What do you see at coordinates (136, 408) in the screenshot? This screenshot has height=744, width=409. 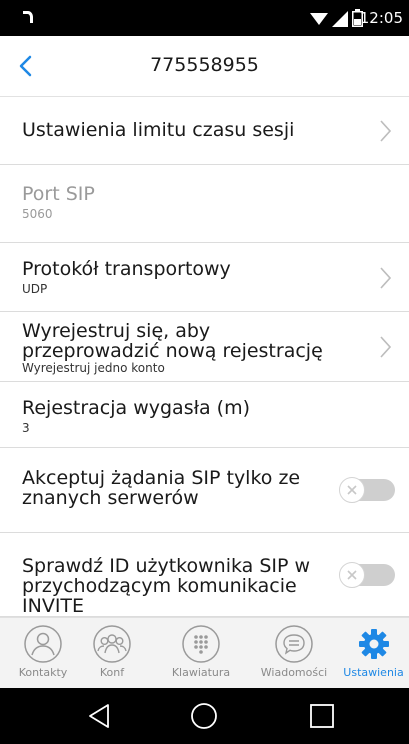 I see `row-label: Rejestracja wygasła (m)` at bounding box center [136, 408].